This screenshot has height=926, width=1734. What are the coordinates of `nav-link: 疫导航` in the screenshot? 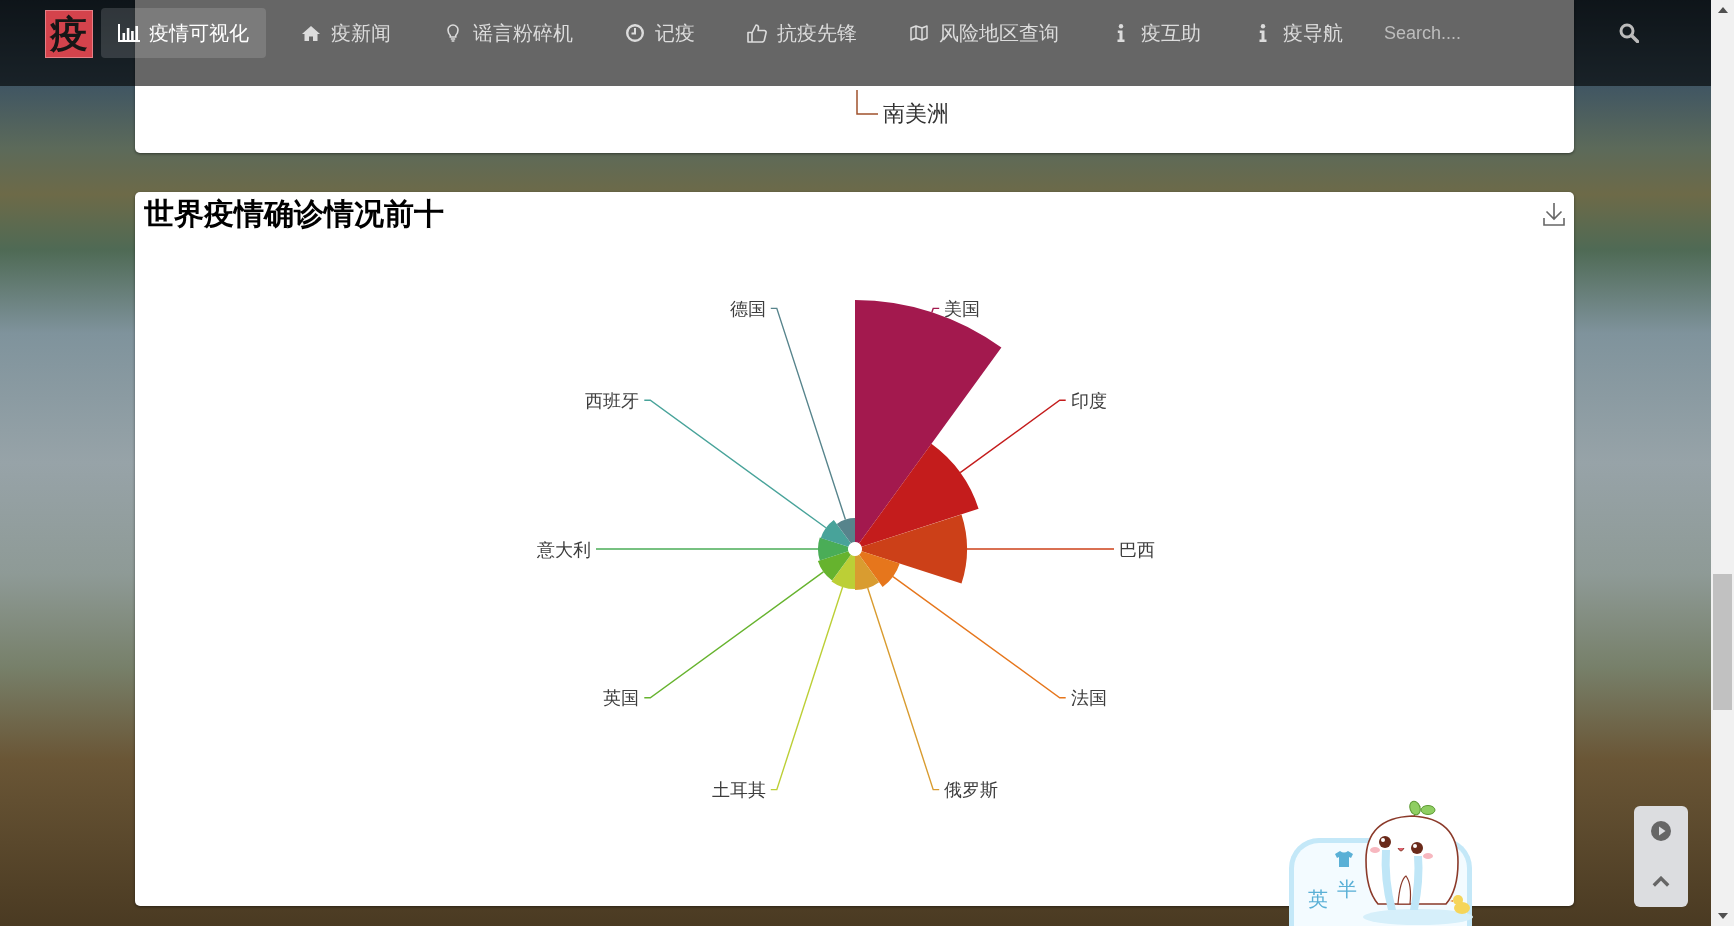 It's located at (1297, 33).